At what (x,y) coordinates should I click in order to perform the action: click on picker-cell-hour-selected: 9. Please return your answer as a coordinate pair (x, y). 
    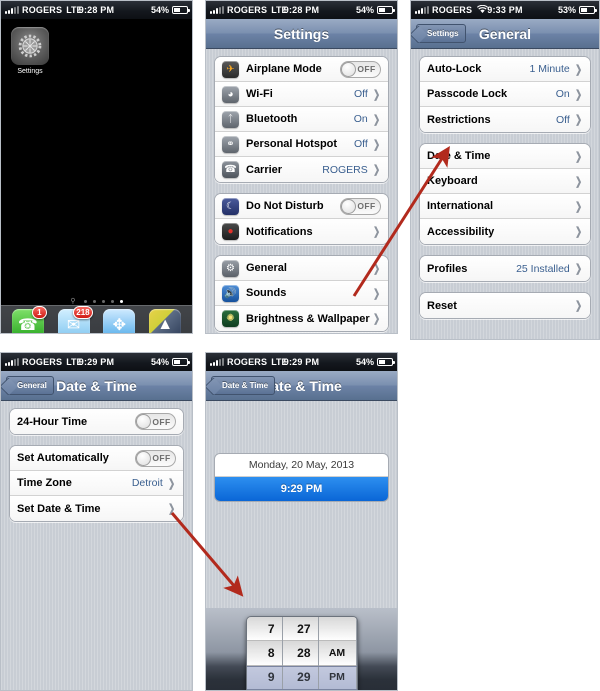
    Looking at the image, I should click on (264, 677).